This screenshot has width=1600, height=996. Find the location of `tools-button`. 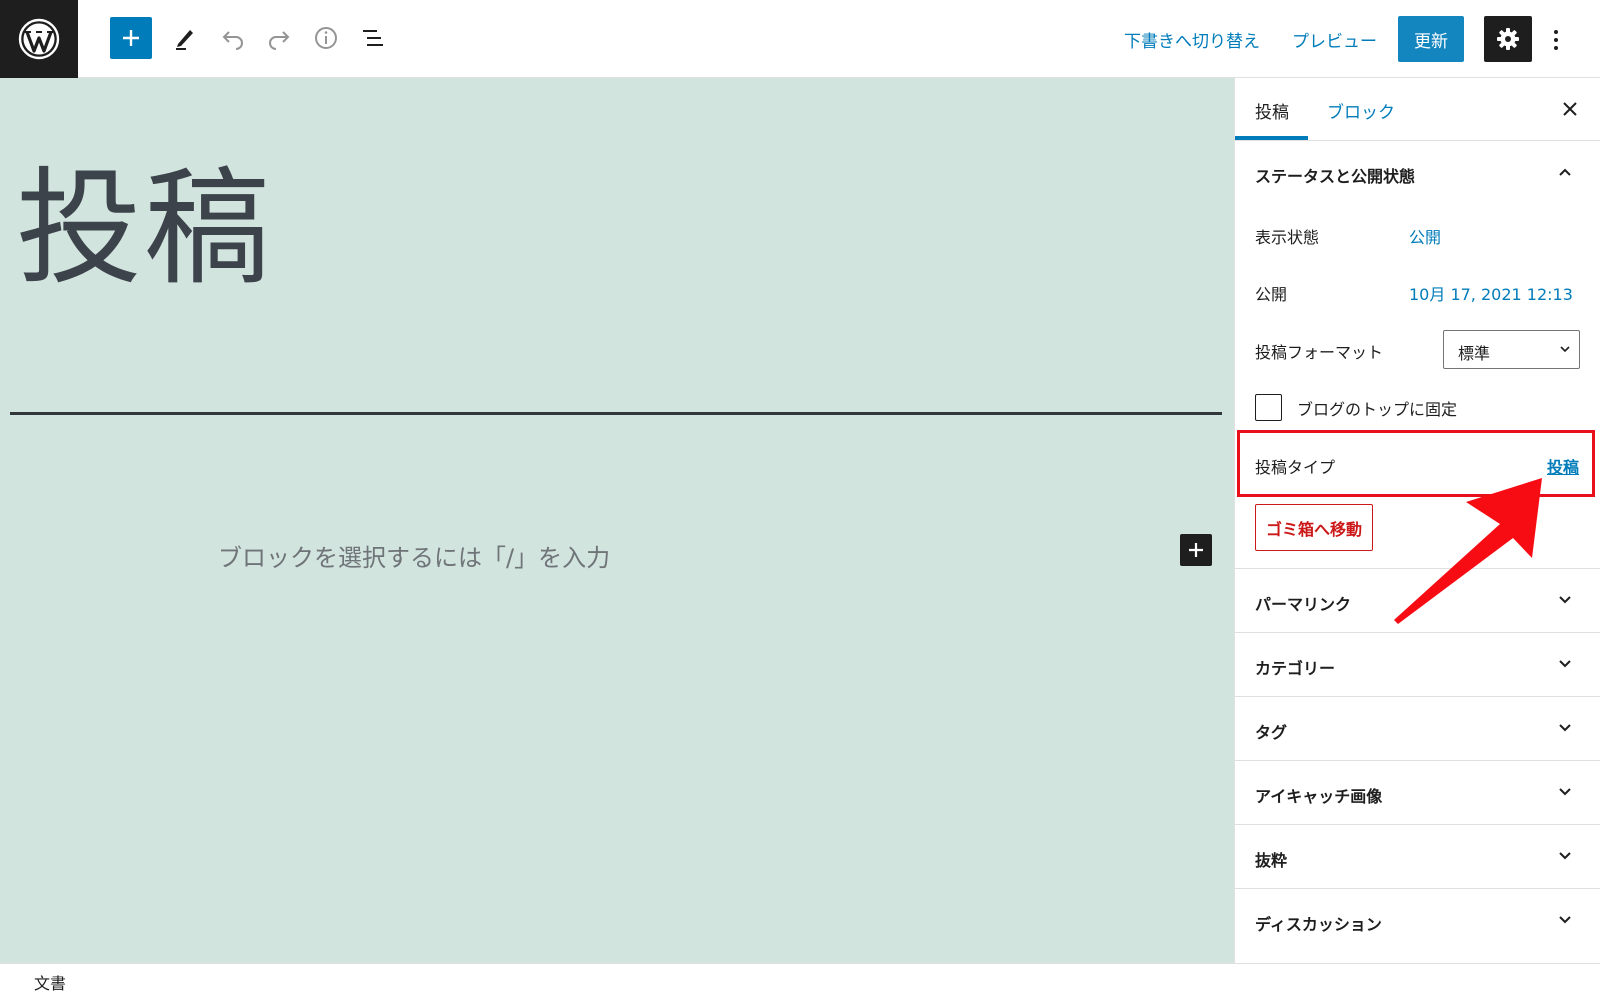

tools-button is located at coordinates (185, 38).